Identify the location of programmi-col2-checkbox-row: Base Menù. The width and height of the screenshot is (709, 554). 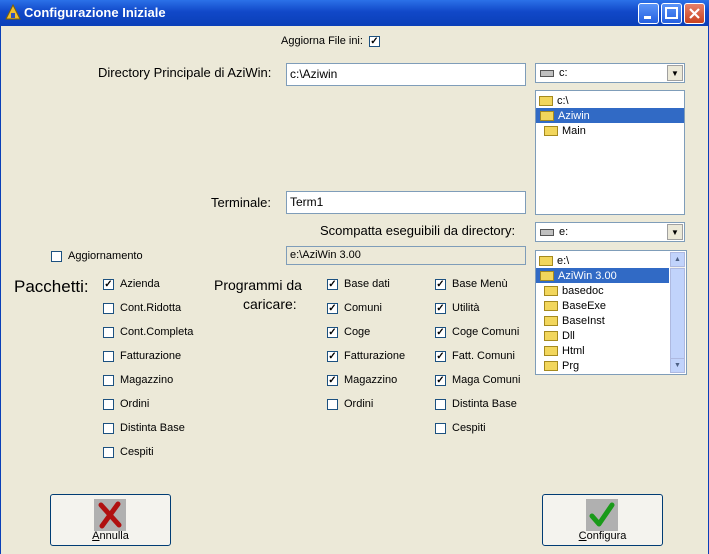
(471, 284).